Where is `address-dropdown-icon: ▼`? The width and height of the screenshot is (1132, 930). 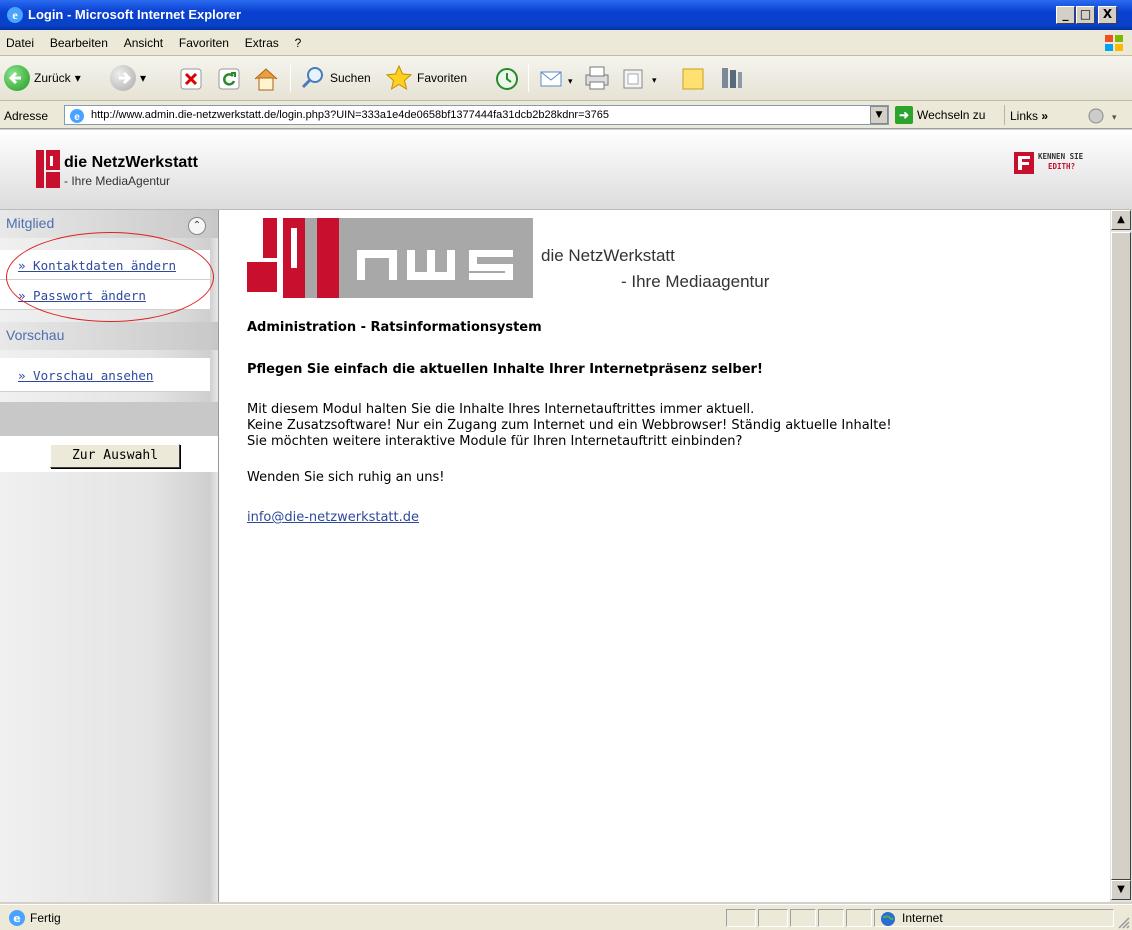 address-dropdown-icon: ▼ is located at coordinates (879, 115).